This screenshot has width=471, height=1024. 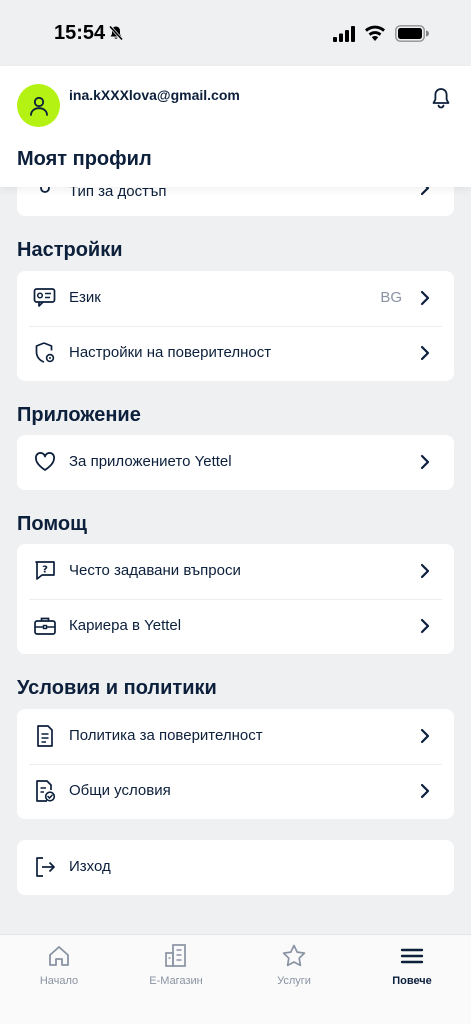 What do you see at coordinates (117, 688) in the screenshot?
I see `policies-section-title: Условия и политики` at bounding box center [117, 688].